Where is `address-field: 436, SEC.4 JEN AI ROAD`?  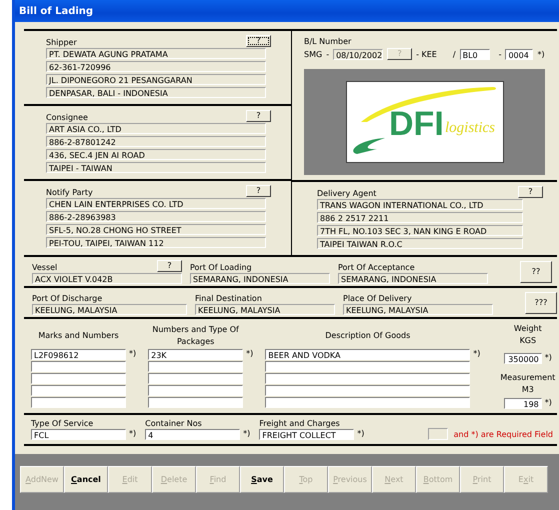
address-field: 436, SEC.4 JEN AI ROAD is located at coordinates (156, 154).